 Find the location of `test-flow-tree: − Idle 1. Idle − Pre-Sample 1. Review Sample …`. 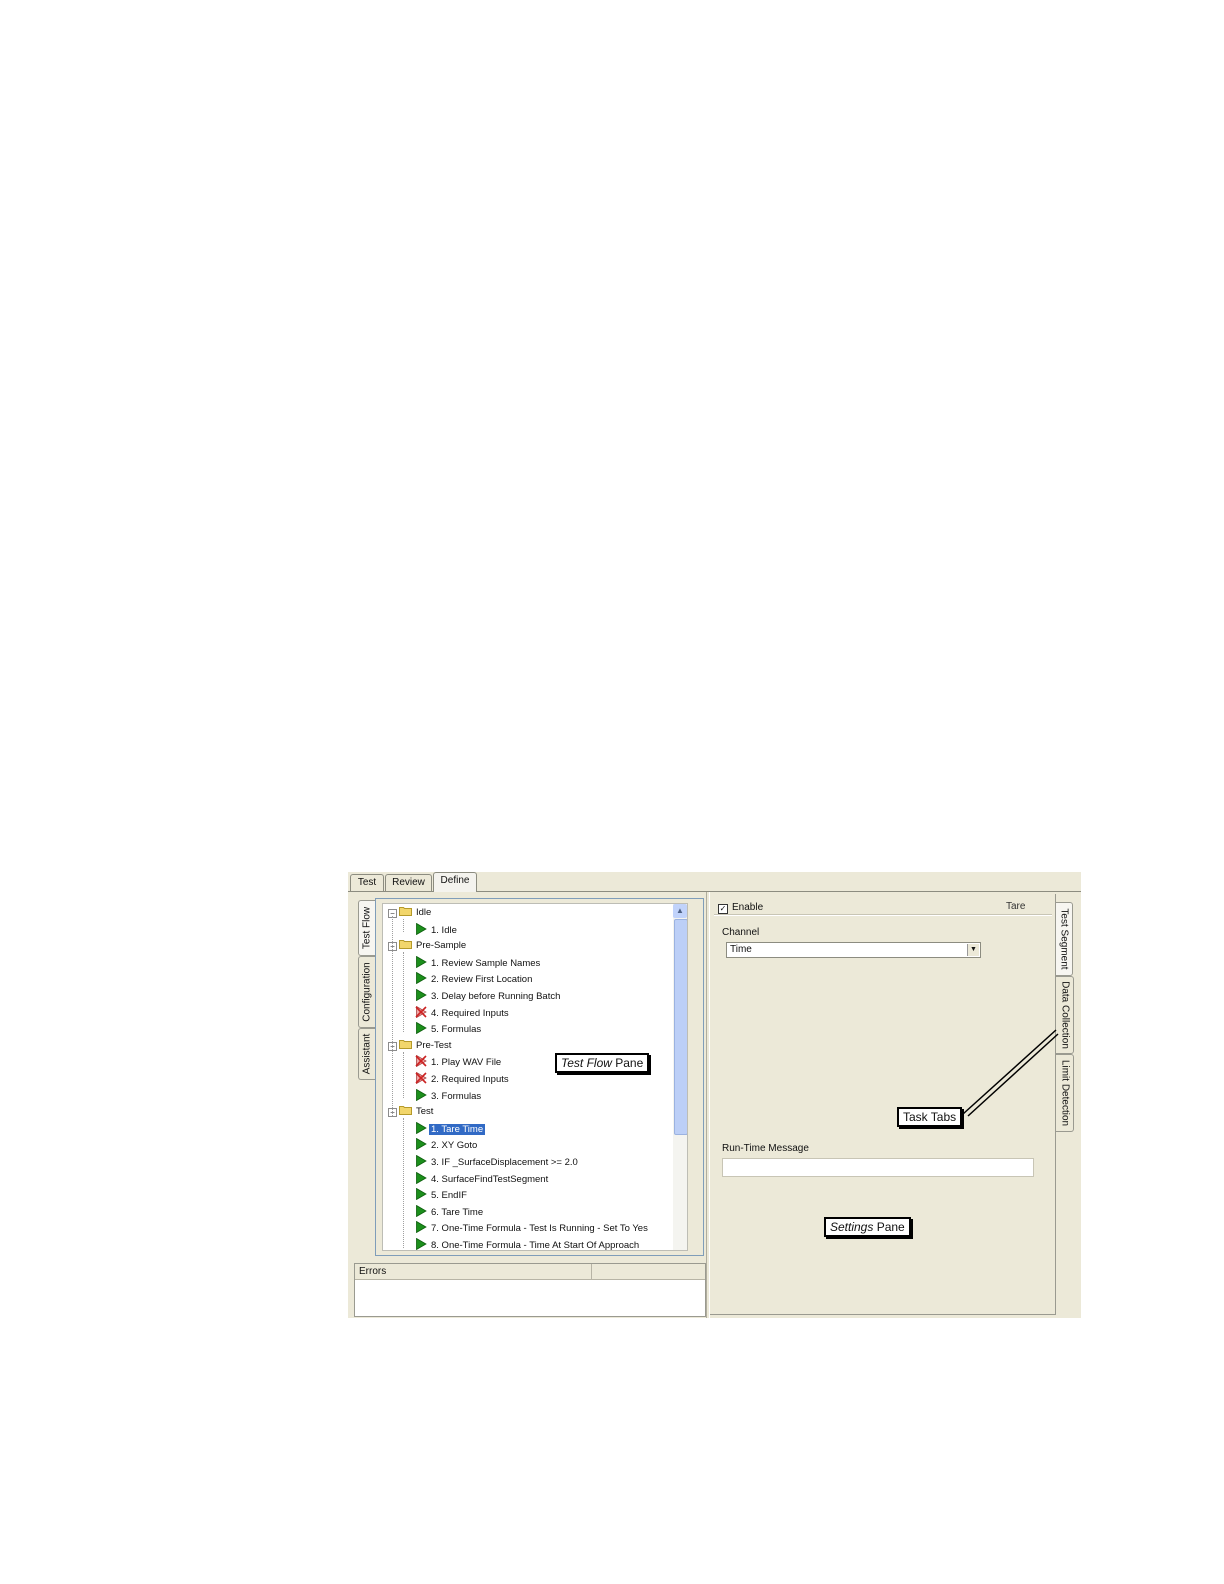

test-flow-tree: − Idle 1. Idle − Pre-Sample 1. Review Sample … is located at coordinates (535, 1077).